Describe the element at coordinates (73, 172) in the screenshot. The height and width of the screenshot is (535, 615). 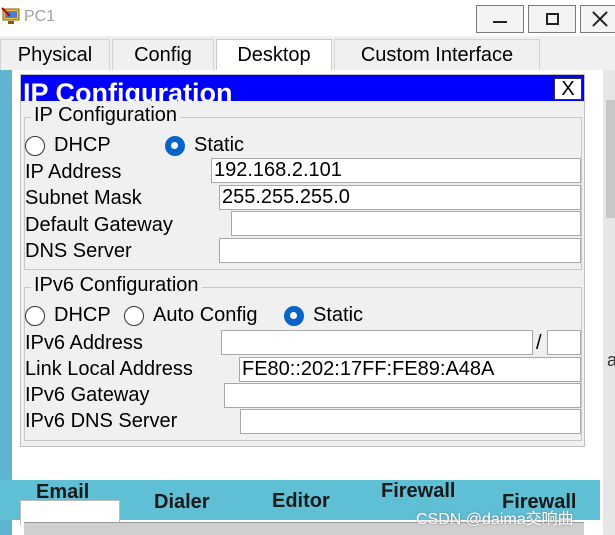
I see `ip-address-label: IP Address` at that location.